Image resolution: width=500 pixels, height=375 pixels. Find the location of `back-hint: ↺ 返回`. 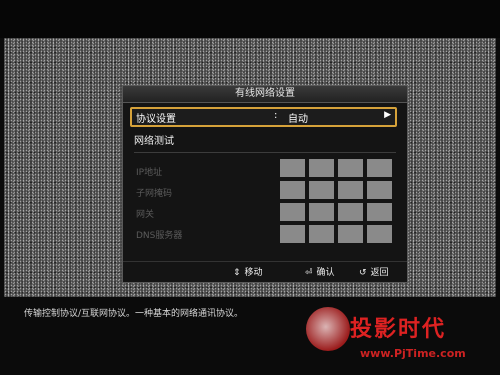

back-hint: ↺ 返回 is located at coordinates (374, 271).